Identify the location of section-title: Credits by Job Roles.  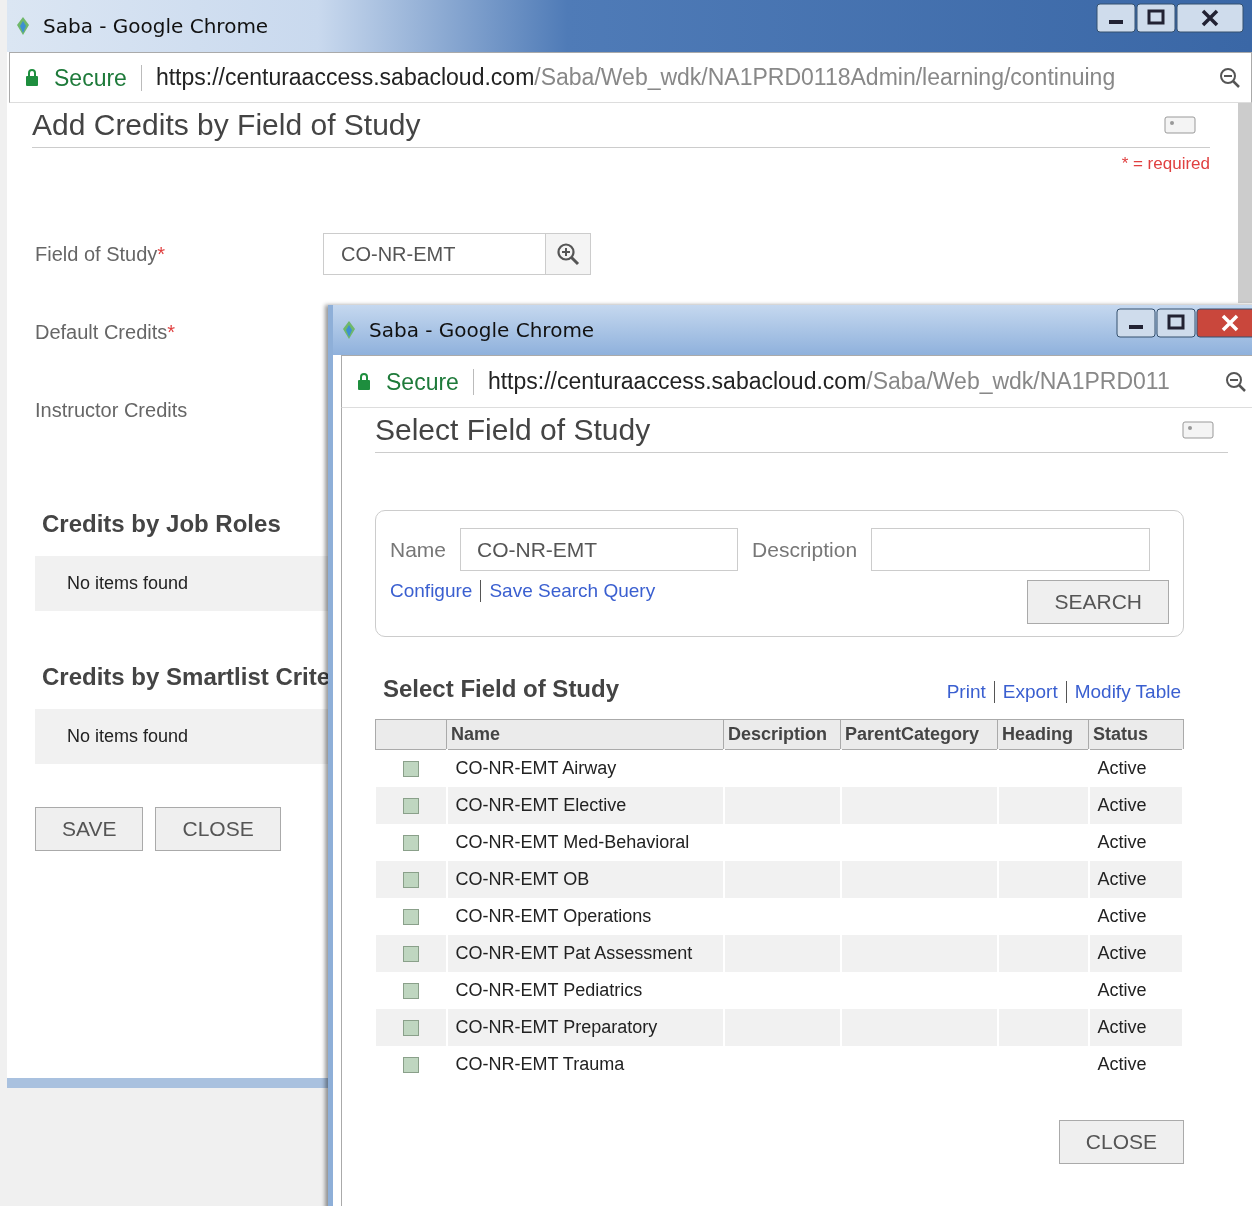
(161, 524).